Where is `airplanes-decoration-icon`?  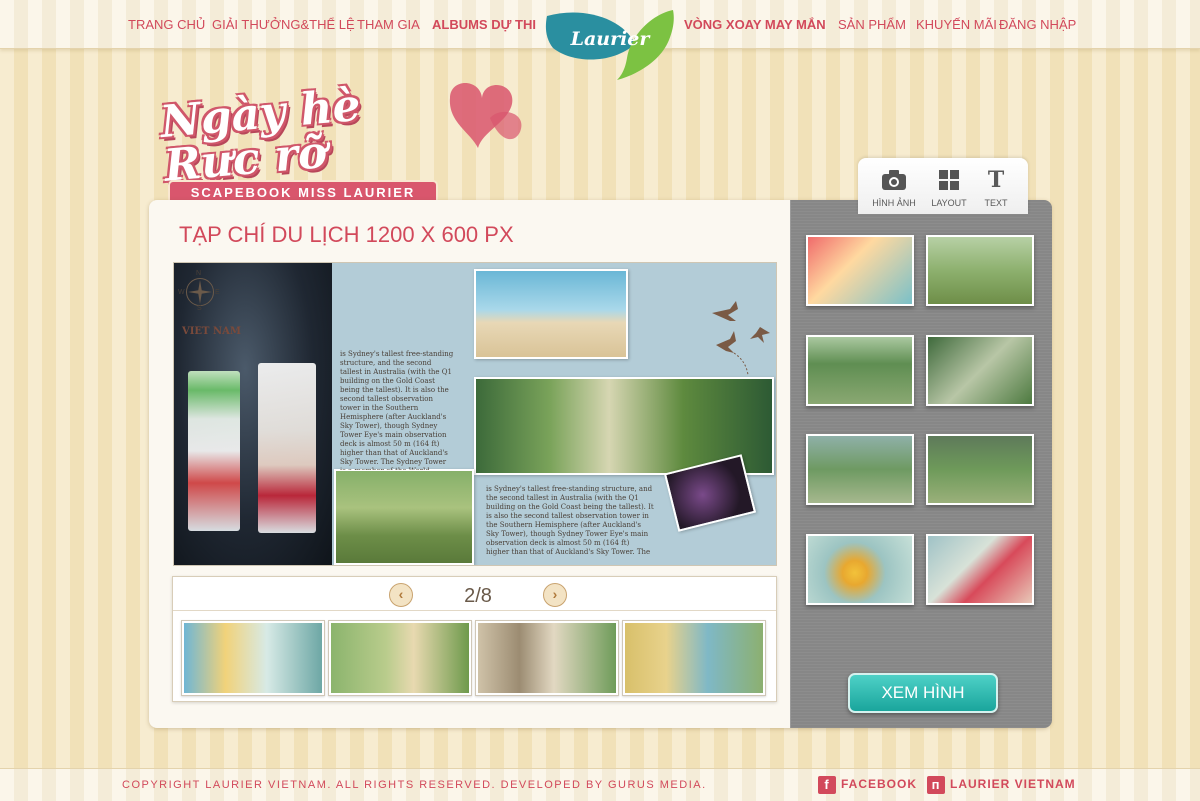
airplanes-decoration-icon is located at coordinates (741, 338).